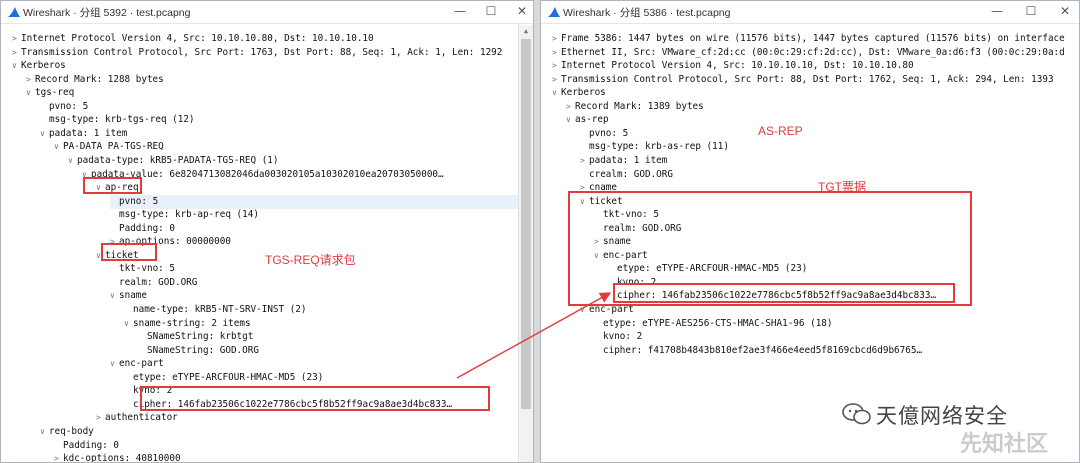 The height and width of the screenshot is (463, 1080). What do you see at coordinates (279, 80) in the screenshot?
I see `tree-row: > Record Mark: 1288 bytes` at bounding box center [279, 80].